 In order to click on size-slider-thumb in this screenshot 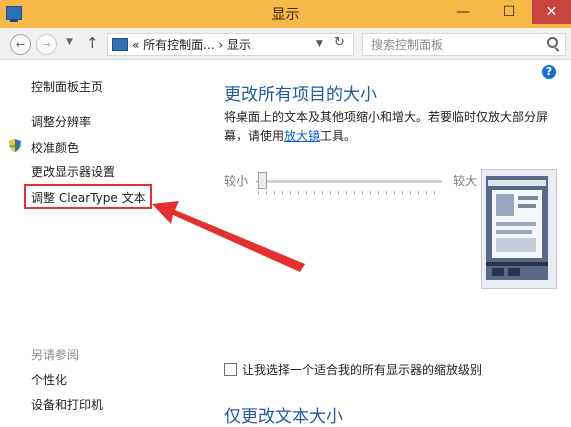, I will do `click(262, 180)`.